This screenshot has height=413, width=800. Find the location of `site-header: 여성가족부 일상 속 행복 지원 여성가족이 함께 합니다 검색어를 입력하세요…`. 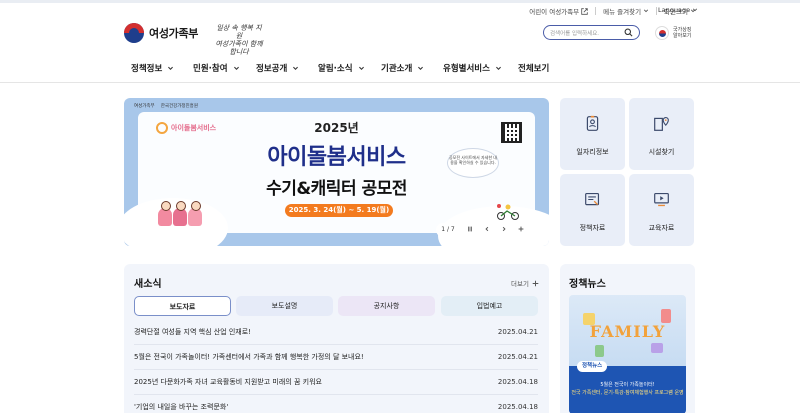

site-header: 여성가족부 일상 속 행복 지원 여성가족이 함께 합니다 검색어를 입력하세요… is located at coordinates (400, 39).